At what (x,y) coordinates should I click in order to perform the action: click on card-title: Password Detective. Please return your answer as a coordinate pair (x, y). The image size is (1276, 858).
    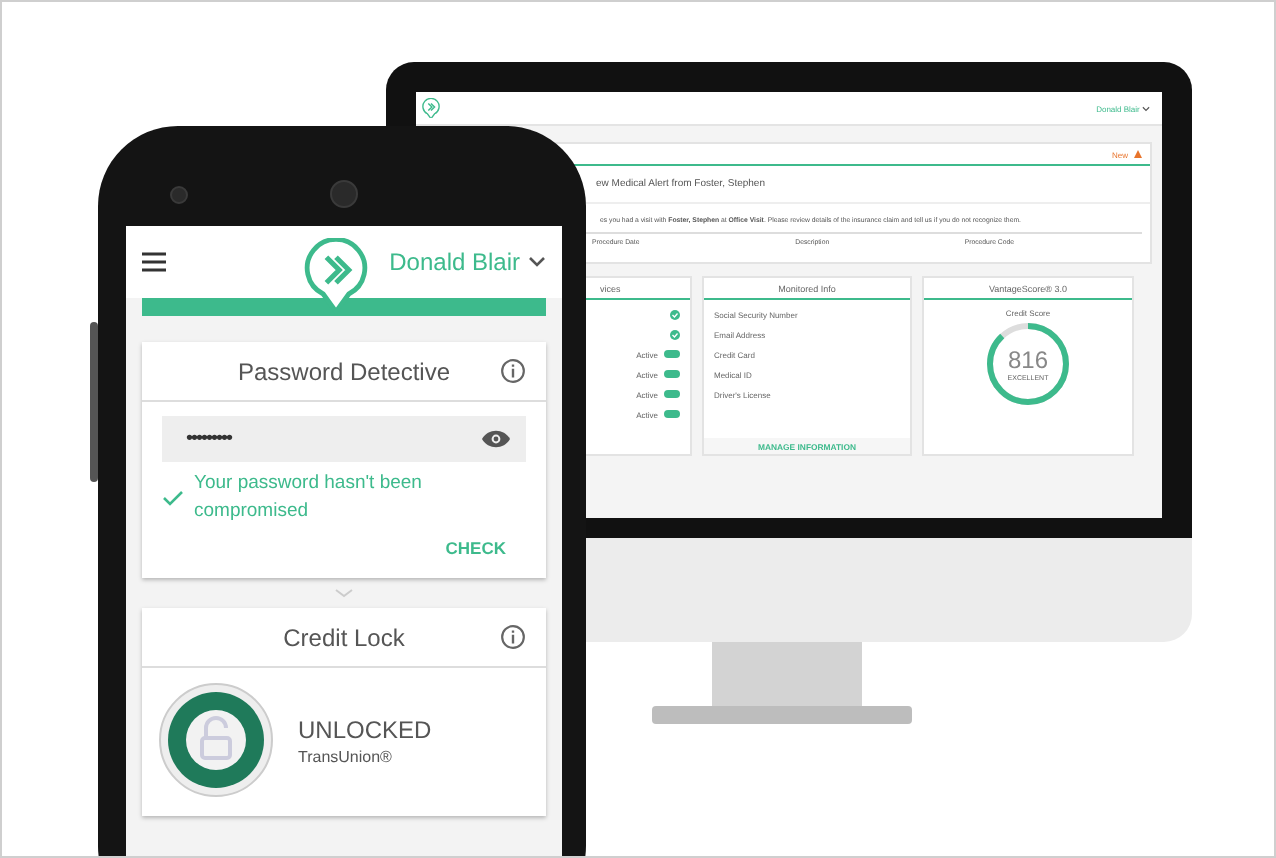
    Looking at the image, I should click on (344, 371).